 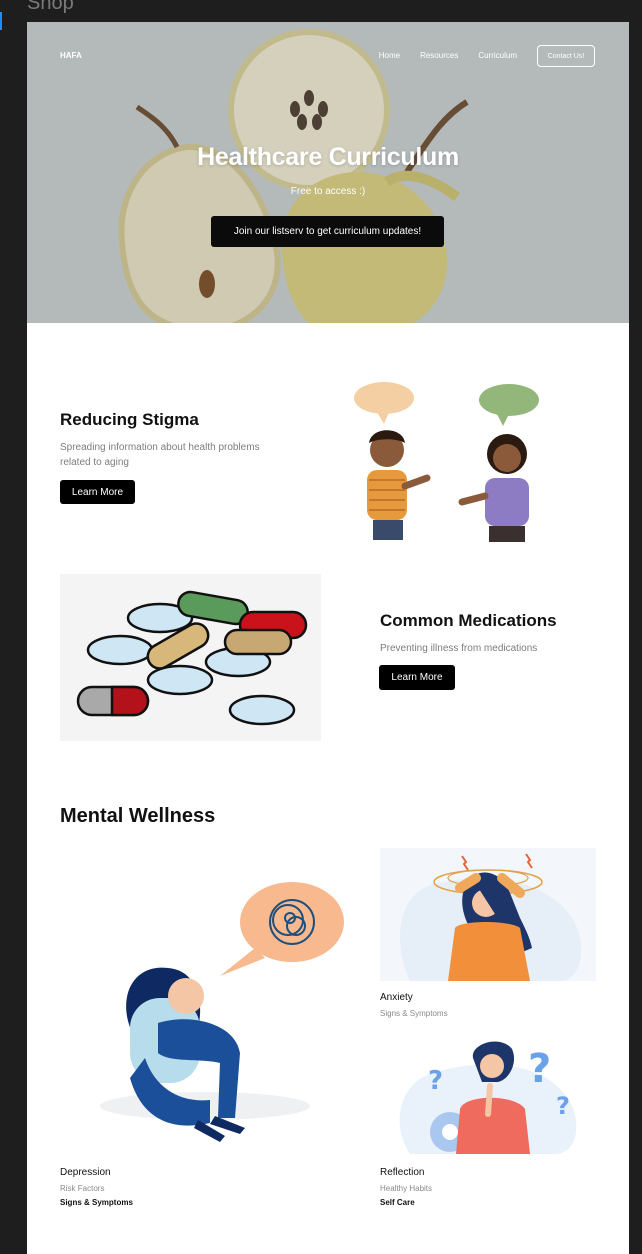 What do you see at coordinates (468, 620) in the screenshot?
I see `feature-title-medications: Common Medications` at bounding box center [468, 620].